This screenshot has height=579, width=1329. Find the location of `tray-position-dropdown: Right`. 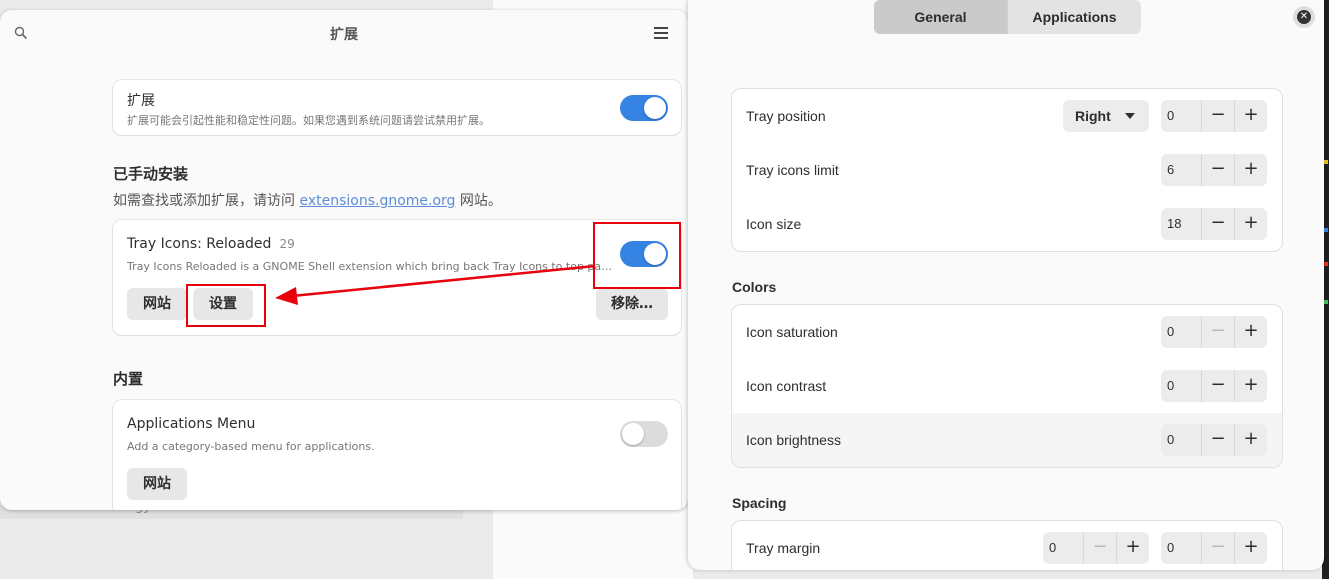

tray-position-dropdown: Right is located at coordinates (1106, 116).